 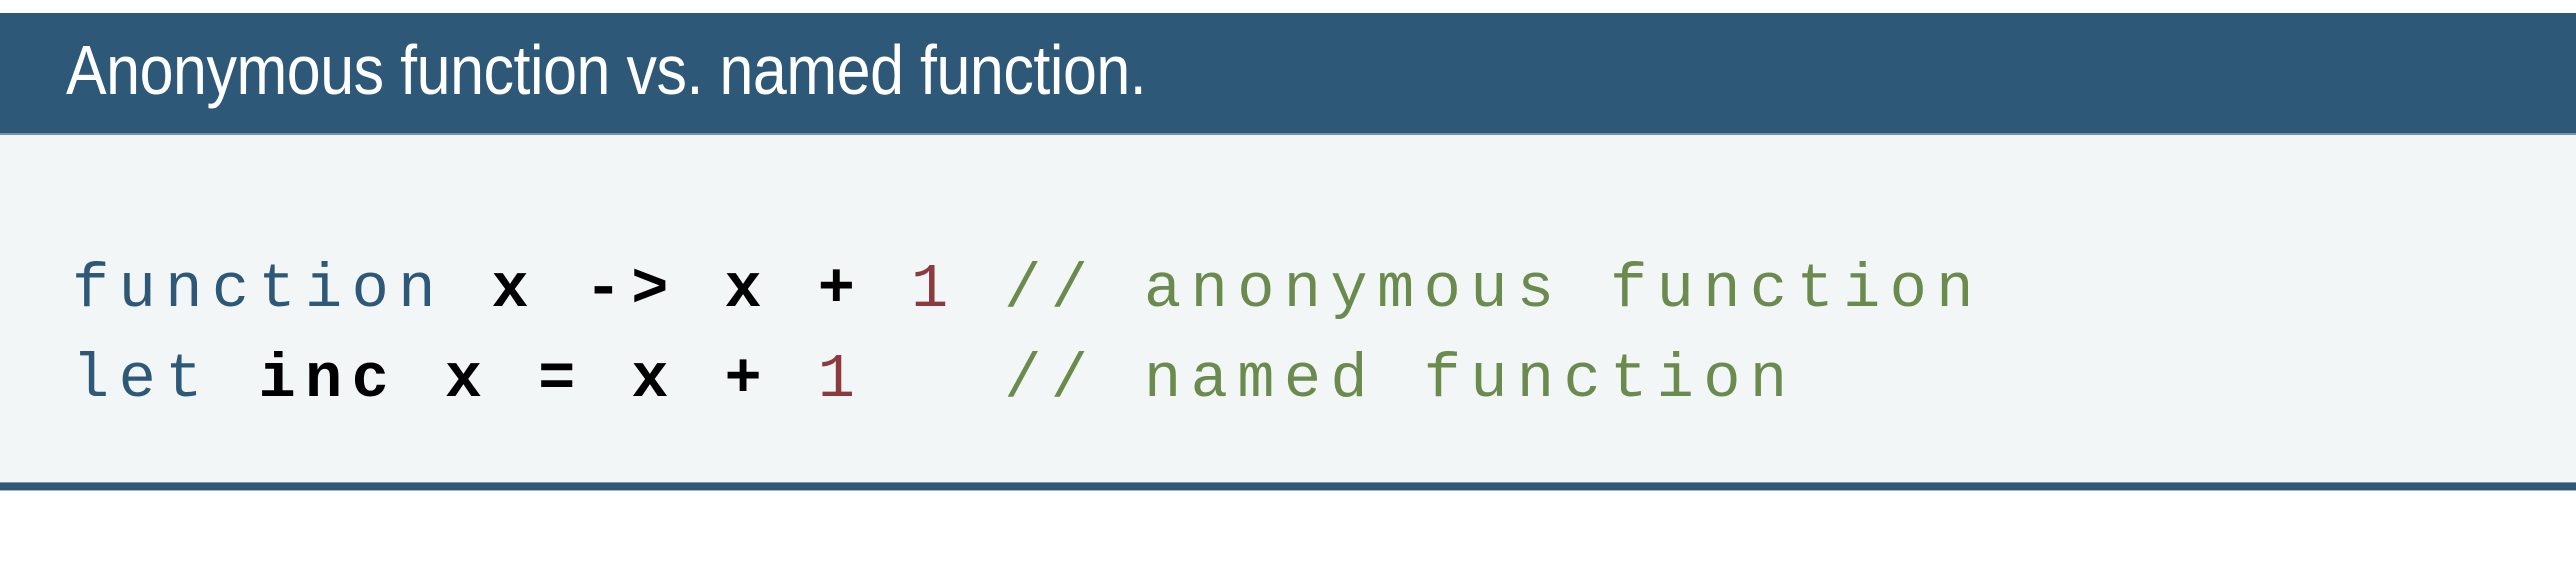 What do you see at coordinates (142, 379) in the screenshot?
I see `keyword-let: let` at bounding box center [142, 379].